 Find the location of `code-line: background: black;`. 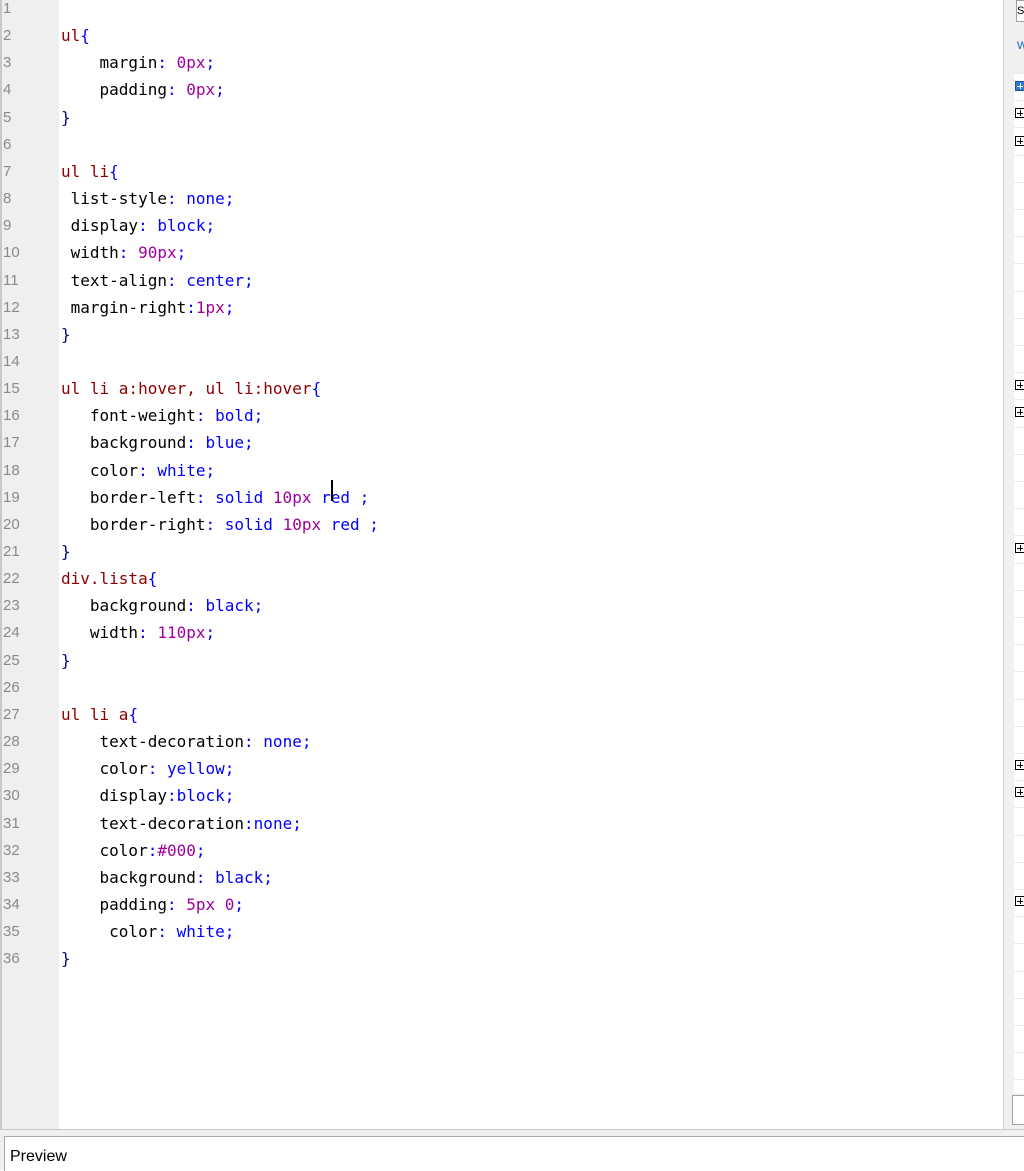

code-line: background: black; is located at coordinates (167, 877).